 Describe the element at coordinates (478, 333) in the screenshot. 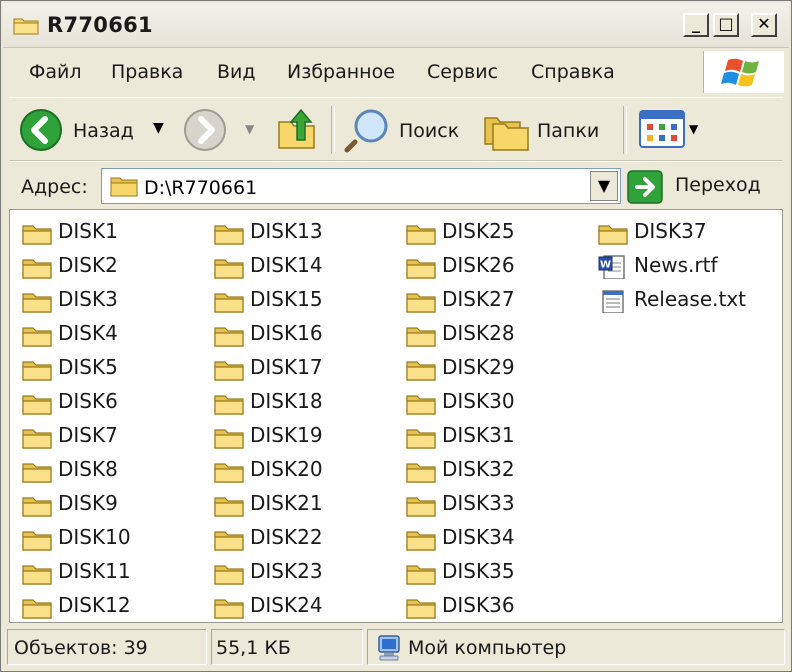

I see `file-name: DISK28` at that location.